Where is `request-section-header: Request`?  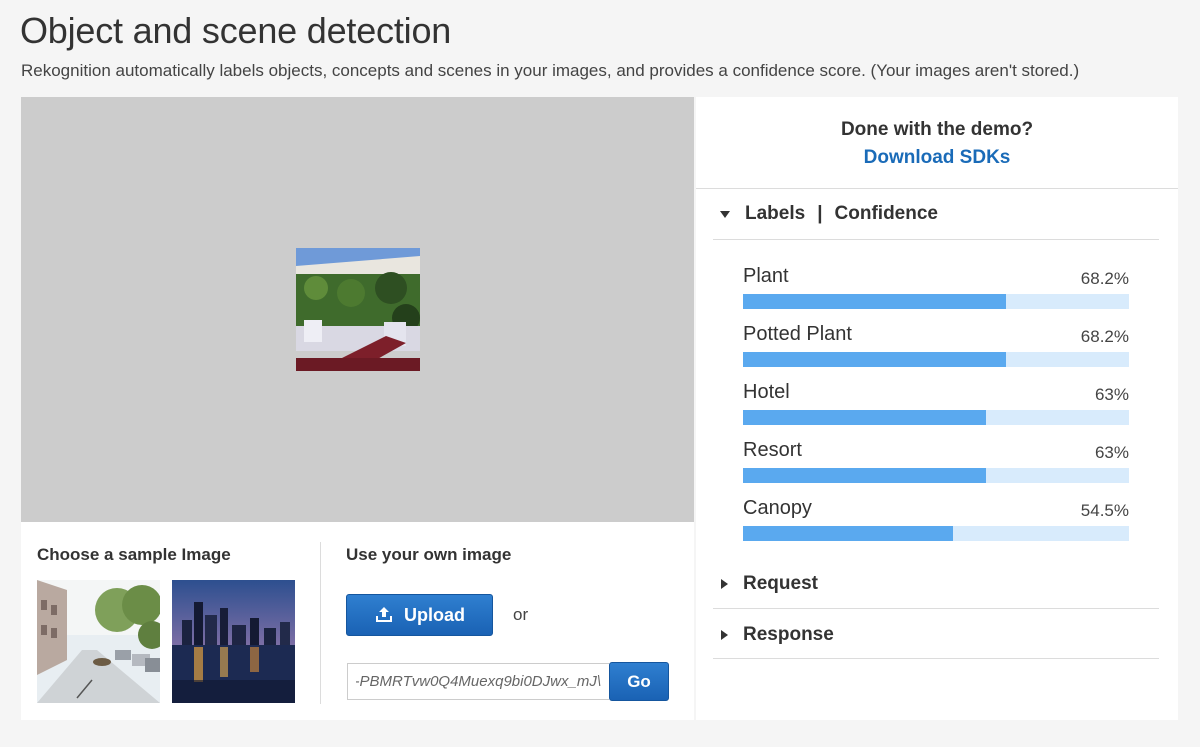 request-section-header: Request is located at coordinates (768, 584).